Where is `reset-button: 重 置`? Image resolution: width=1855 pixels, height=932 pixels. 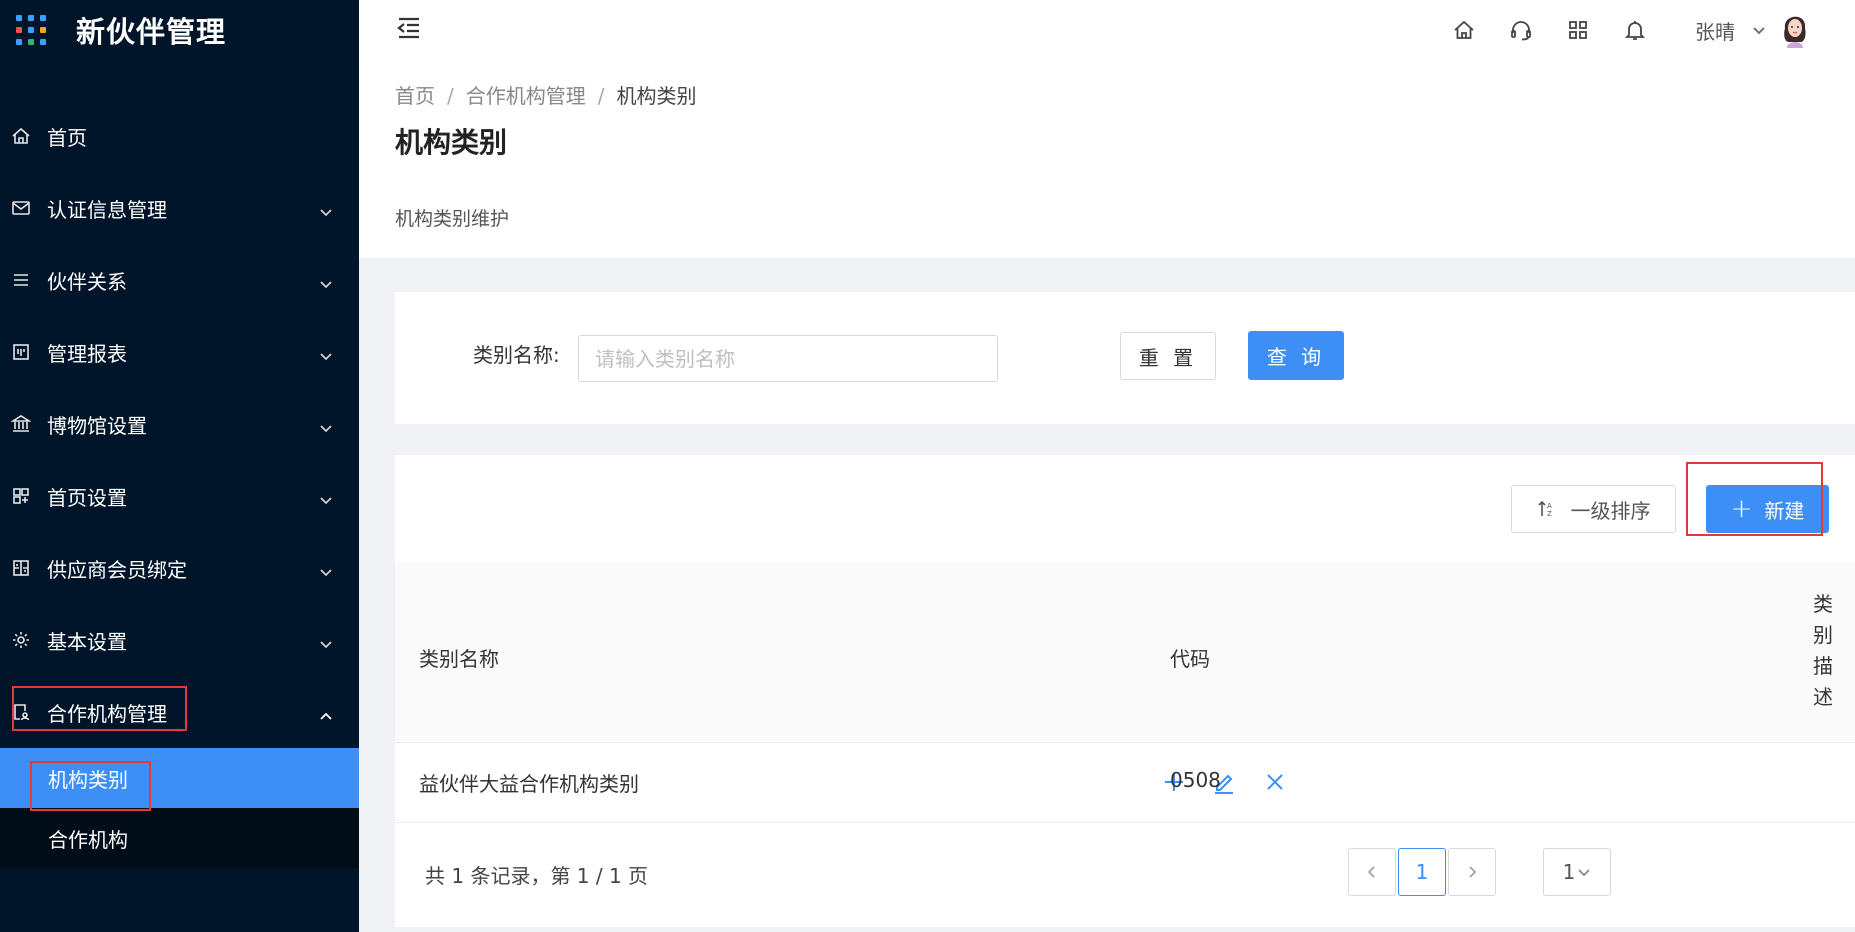 reset-button: 重 置 is located at coordinates (1168, 356).